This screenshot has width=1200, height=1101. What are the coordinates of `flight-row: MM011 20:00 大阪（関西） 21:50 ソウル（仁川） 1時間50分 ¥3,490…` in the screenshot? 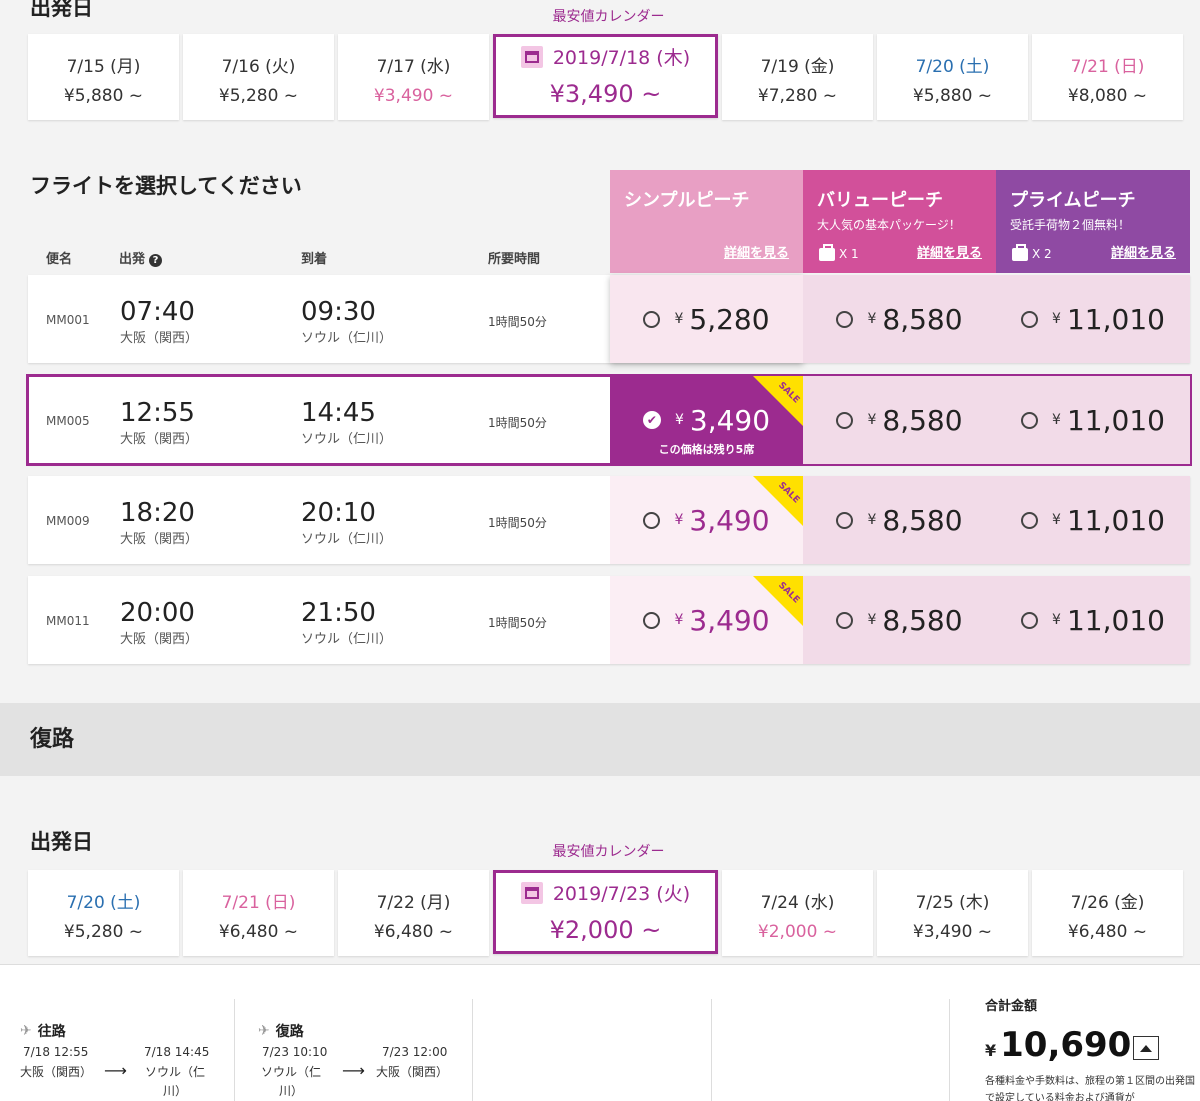 It's located at (609, 620).